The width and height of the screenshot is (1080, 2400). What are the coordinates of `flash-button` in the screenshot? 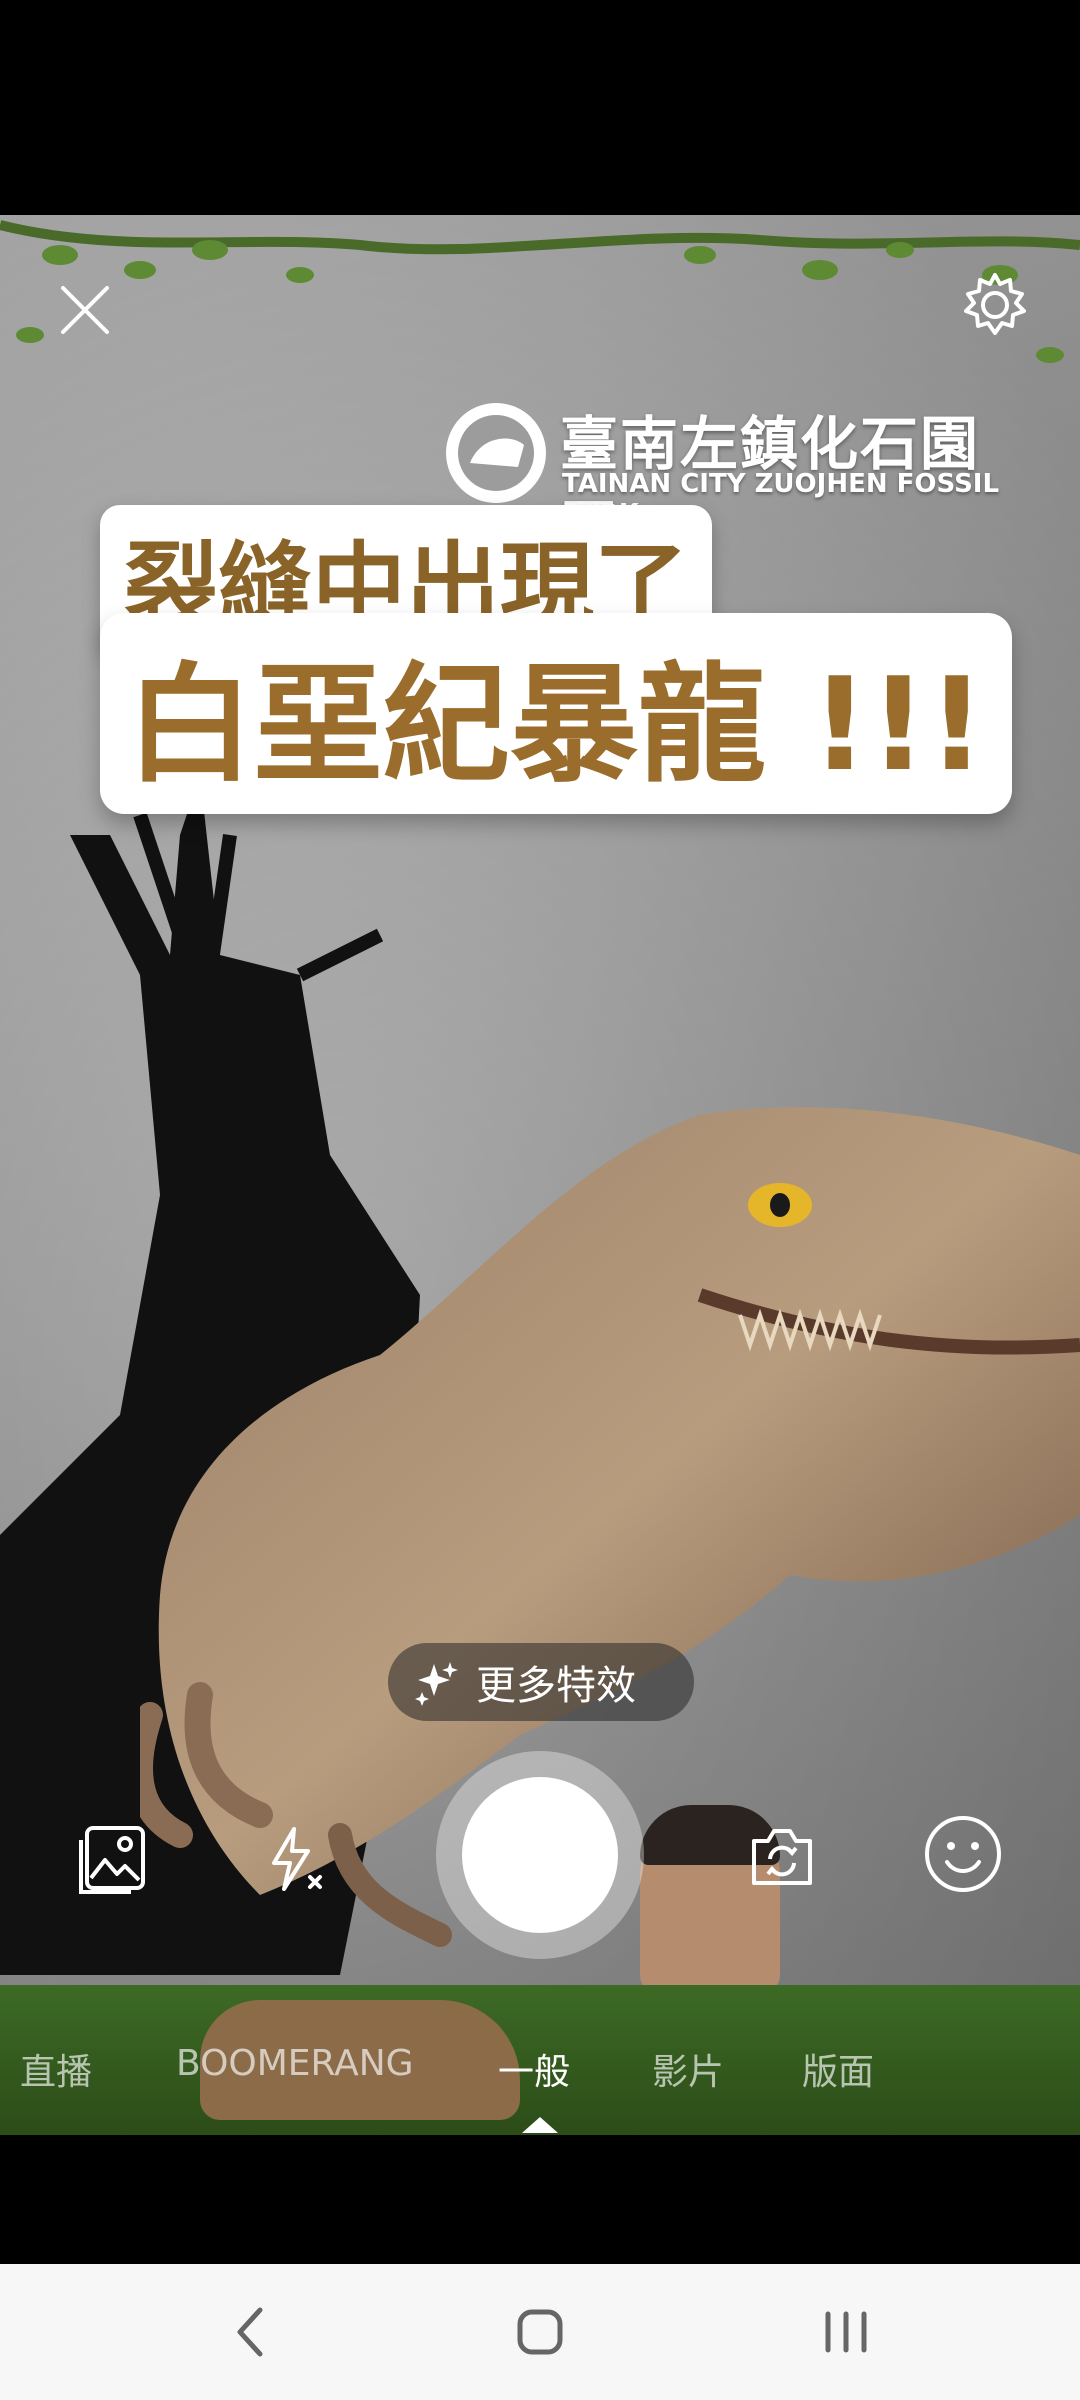 It's located at (294, 1859).